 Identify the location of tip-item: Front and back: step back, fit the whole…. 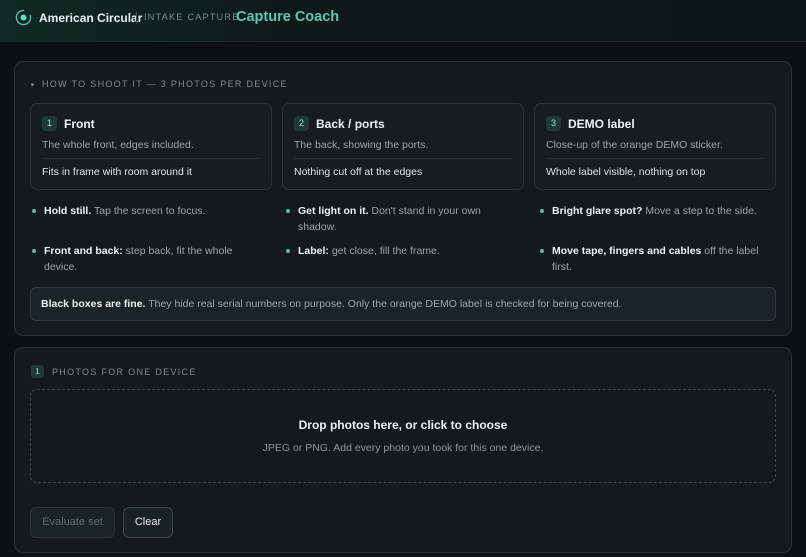
(145, 259).